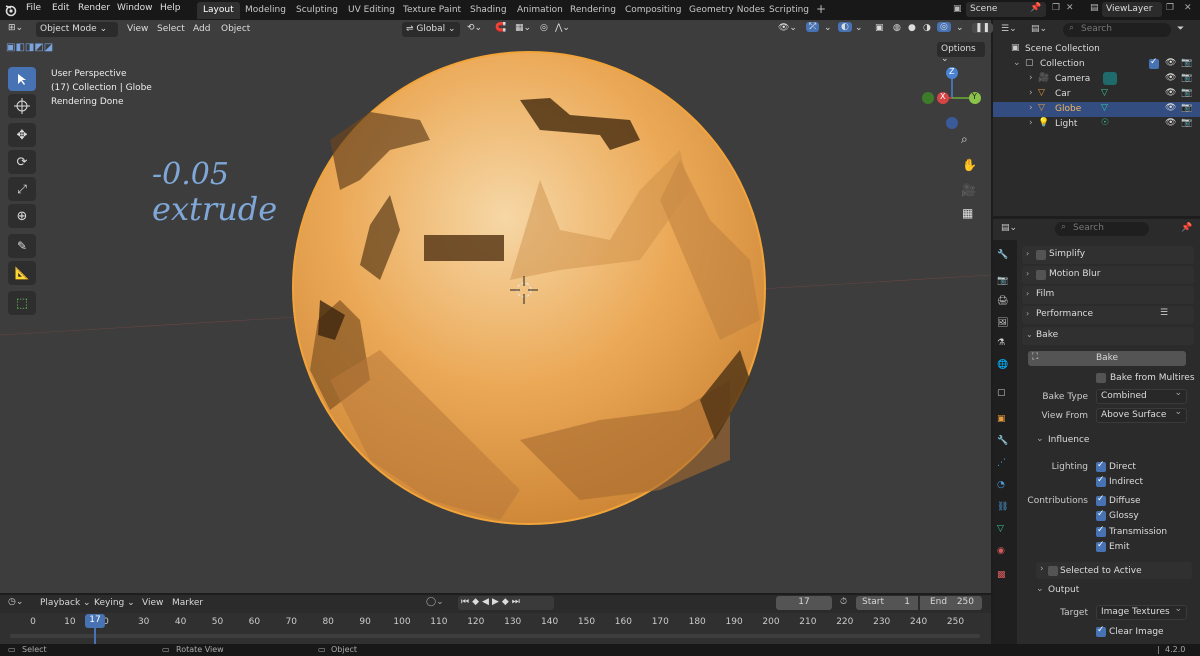 The height and width of the screenshot is (656, 1200). Describe the element at coordinates (22, 246) in the screenshot. I see `annotate-tool: ✎` at that location.